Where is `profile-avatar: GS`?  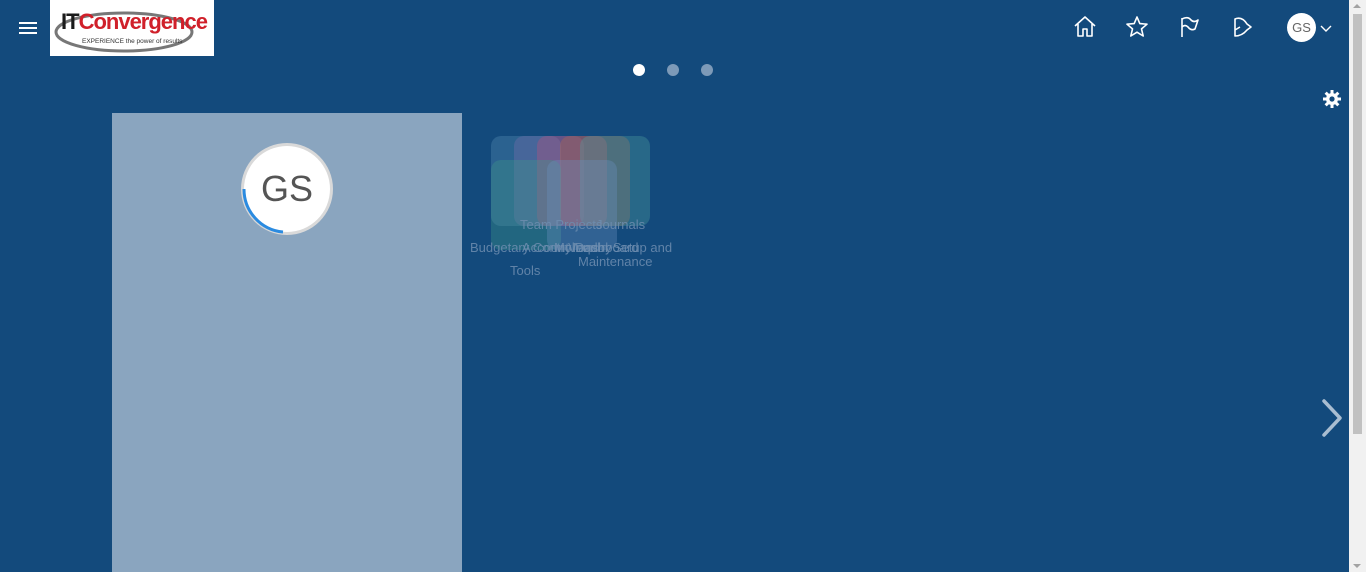
profile-avatar: GS is located at coordinates (287, 189).